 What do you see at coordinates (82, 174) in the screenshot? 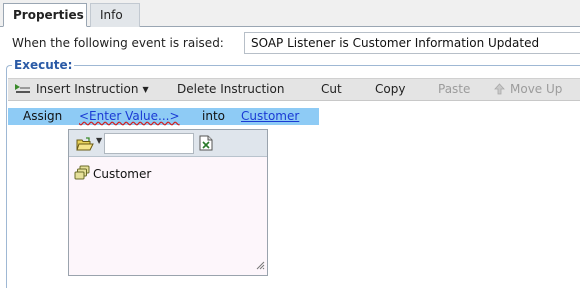
I see `object-stack-icon` at bounding box center [82, 174].